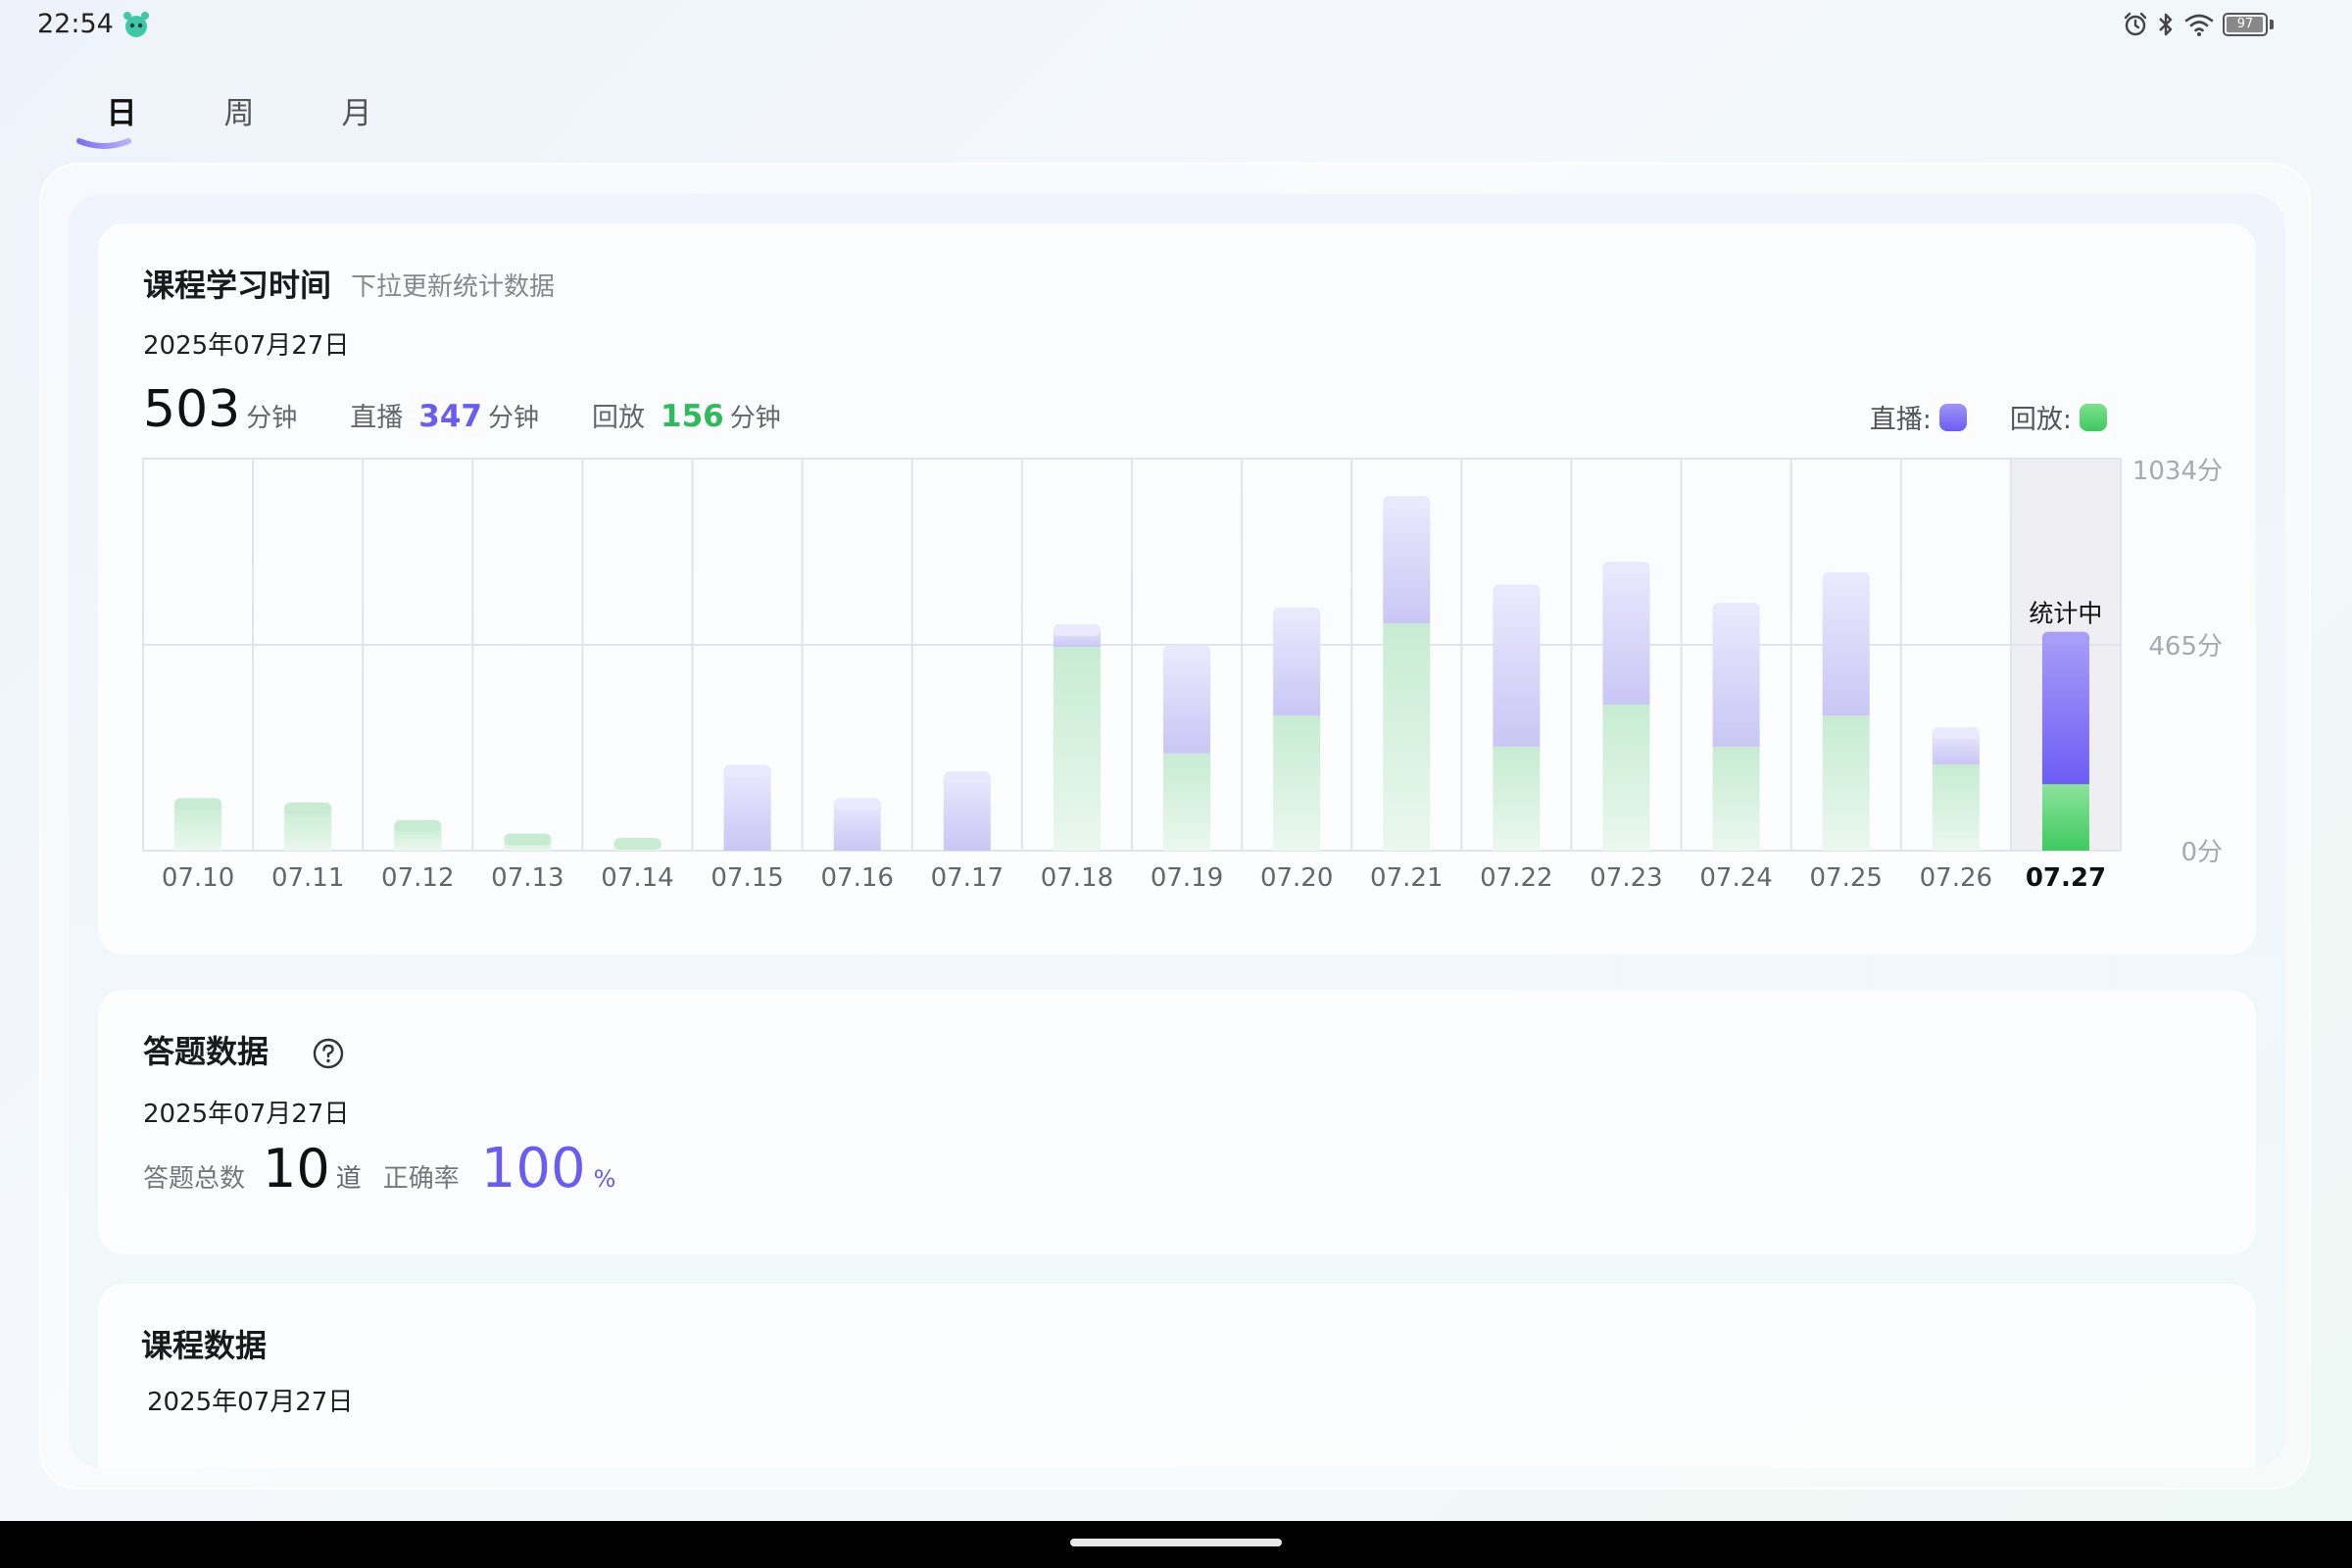 Image resolution: width=2352 pixels, height=1568 pixels. I want to click on tab-month: 月, so click(357, 117).